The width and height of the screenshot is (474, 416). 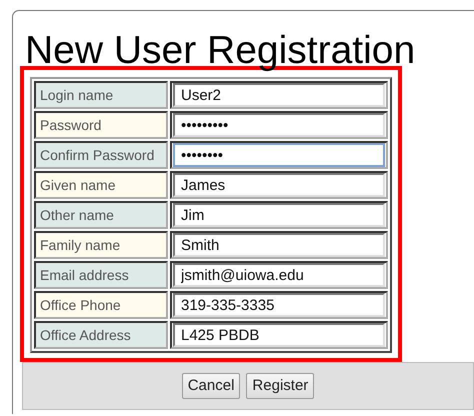 What do you see at coordinates (279, 275) in the screenshot?
I see `input-field: jsmith@uiowa.edu` at bounding box center [279, 275].